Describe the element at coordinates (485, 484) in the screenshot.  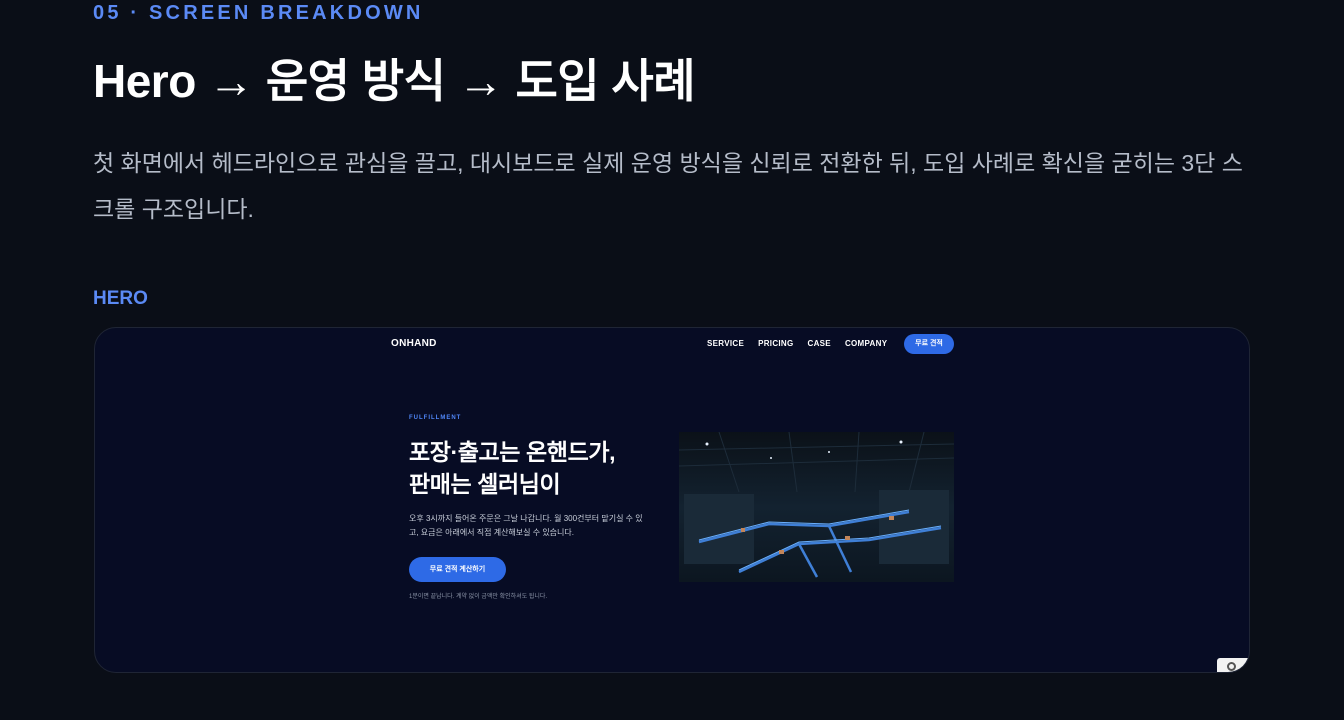
I see `hero-title-line-2: 판매는 셀러님이` at that location.